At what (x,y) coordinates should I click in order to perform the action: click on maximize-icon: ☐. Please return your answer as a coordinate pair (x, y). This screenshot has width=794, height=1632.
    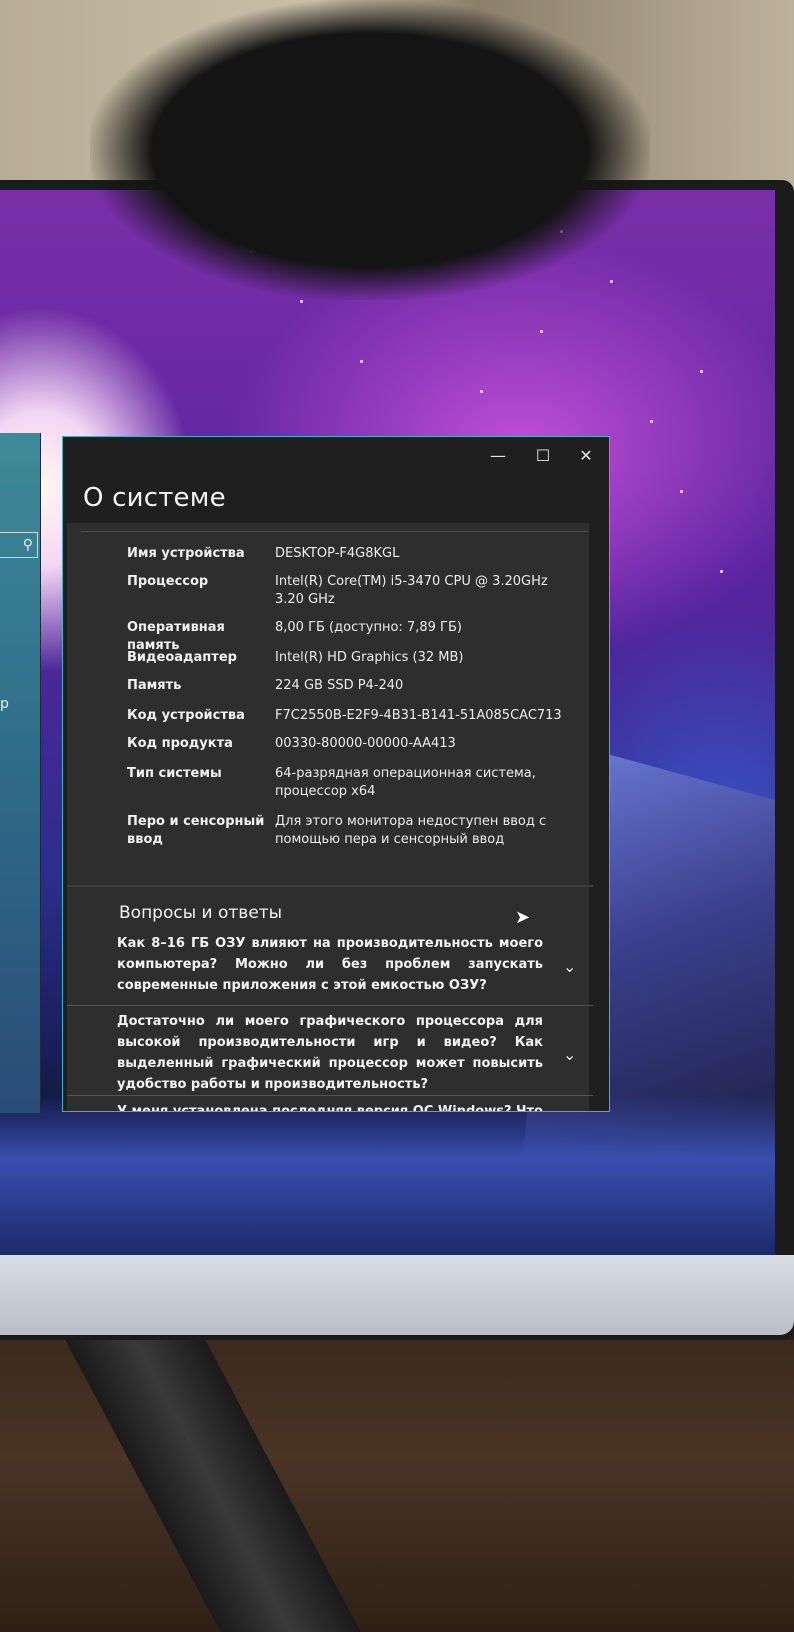
    Looking at the image, I should click on (543, 455).